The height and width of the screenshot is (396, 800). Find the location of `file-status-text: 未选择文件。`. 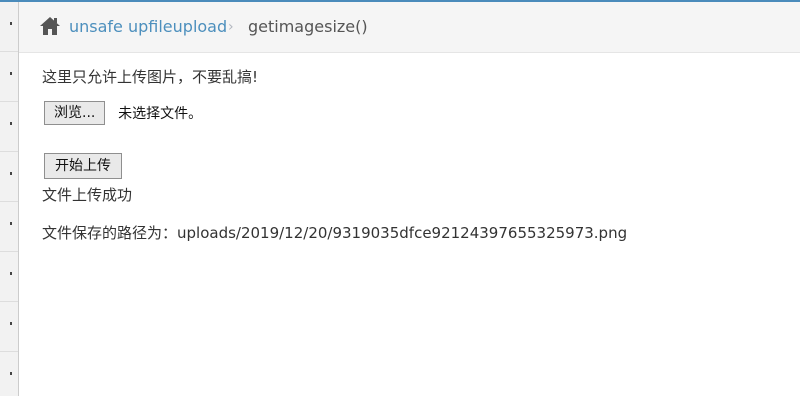

file-status-text: 未选择文件。 is located at coordinates (160, 114).